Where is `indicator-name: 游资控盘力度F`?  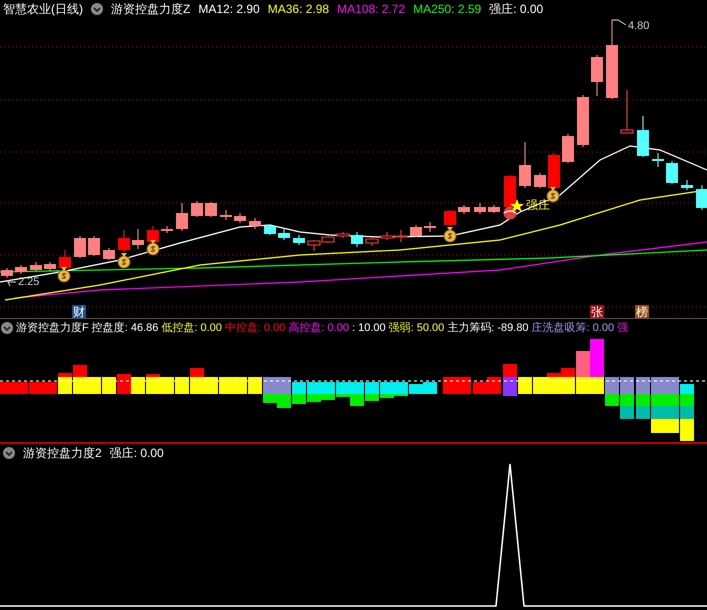
indicator-name: 游资控盘力度F is located at coordinates (52, 328).